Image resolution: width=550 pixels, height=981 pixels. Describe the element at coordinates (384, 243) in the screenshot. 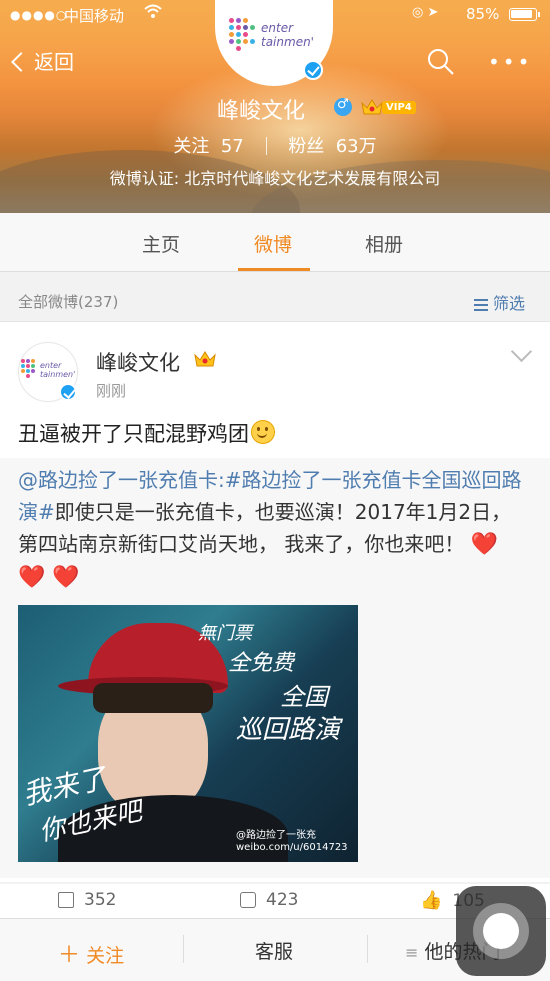

I see `tab-album: 相册` at that location.